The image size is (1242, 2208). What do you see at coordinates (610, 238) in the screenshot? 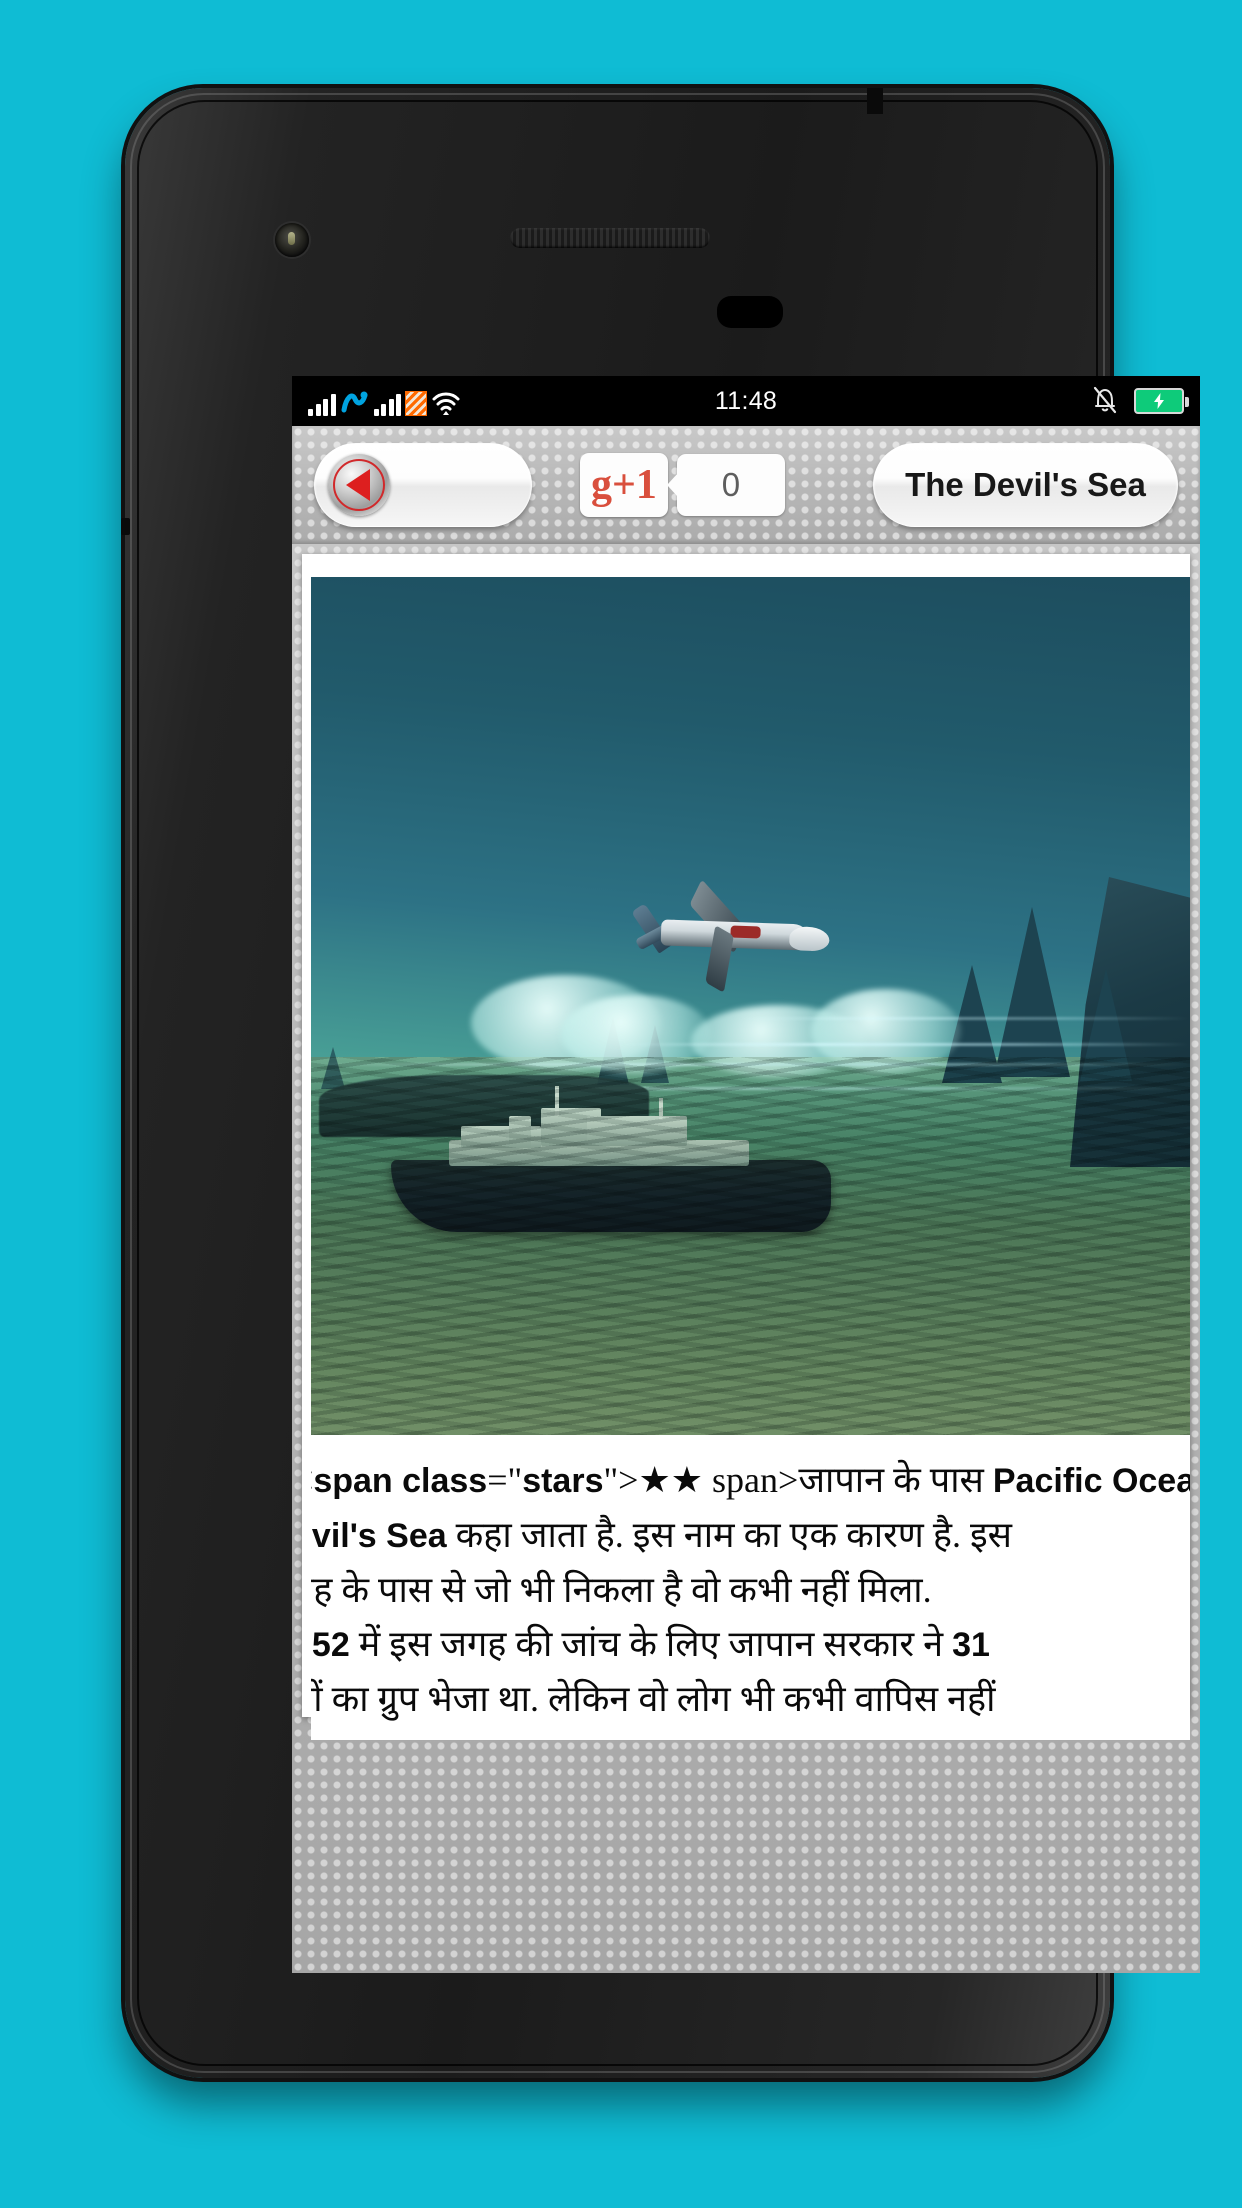
I see `earpiece-speaker-icon` at bounding box center [610, 238].